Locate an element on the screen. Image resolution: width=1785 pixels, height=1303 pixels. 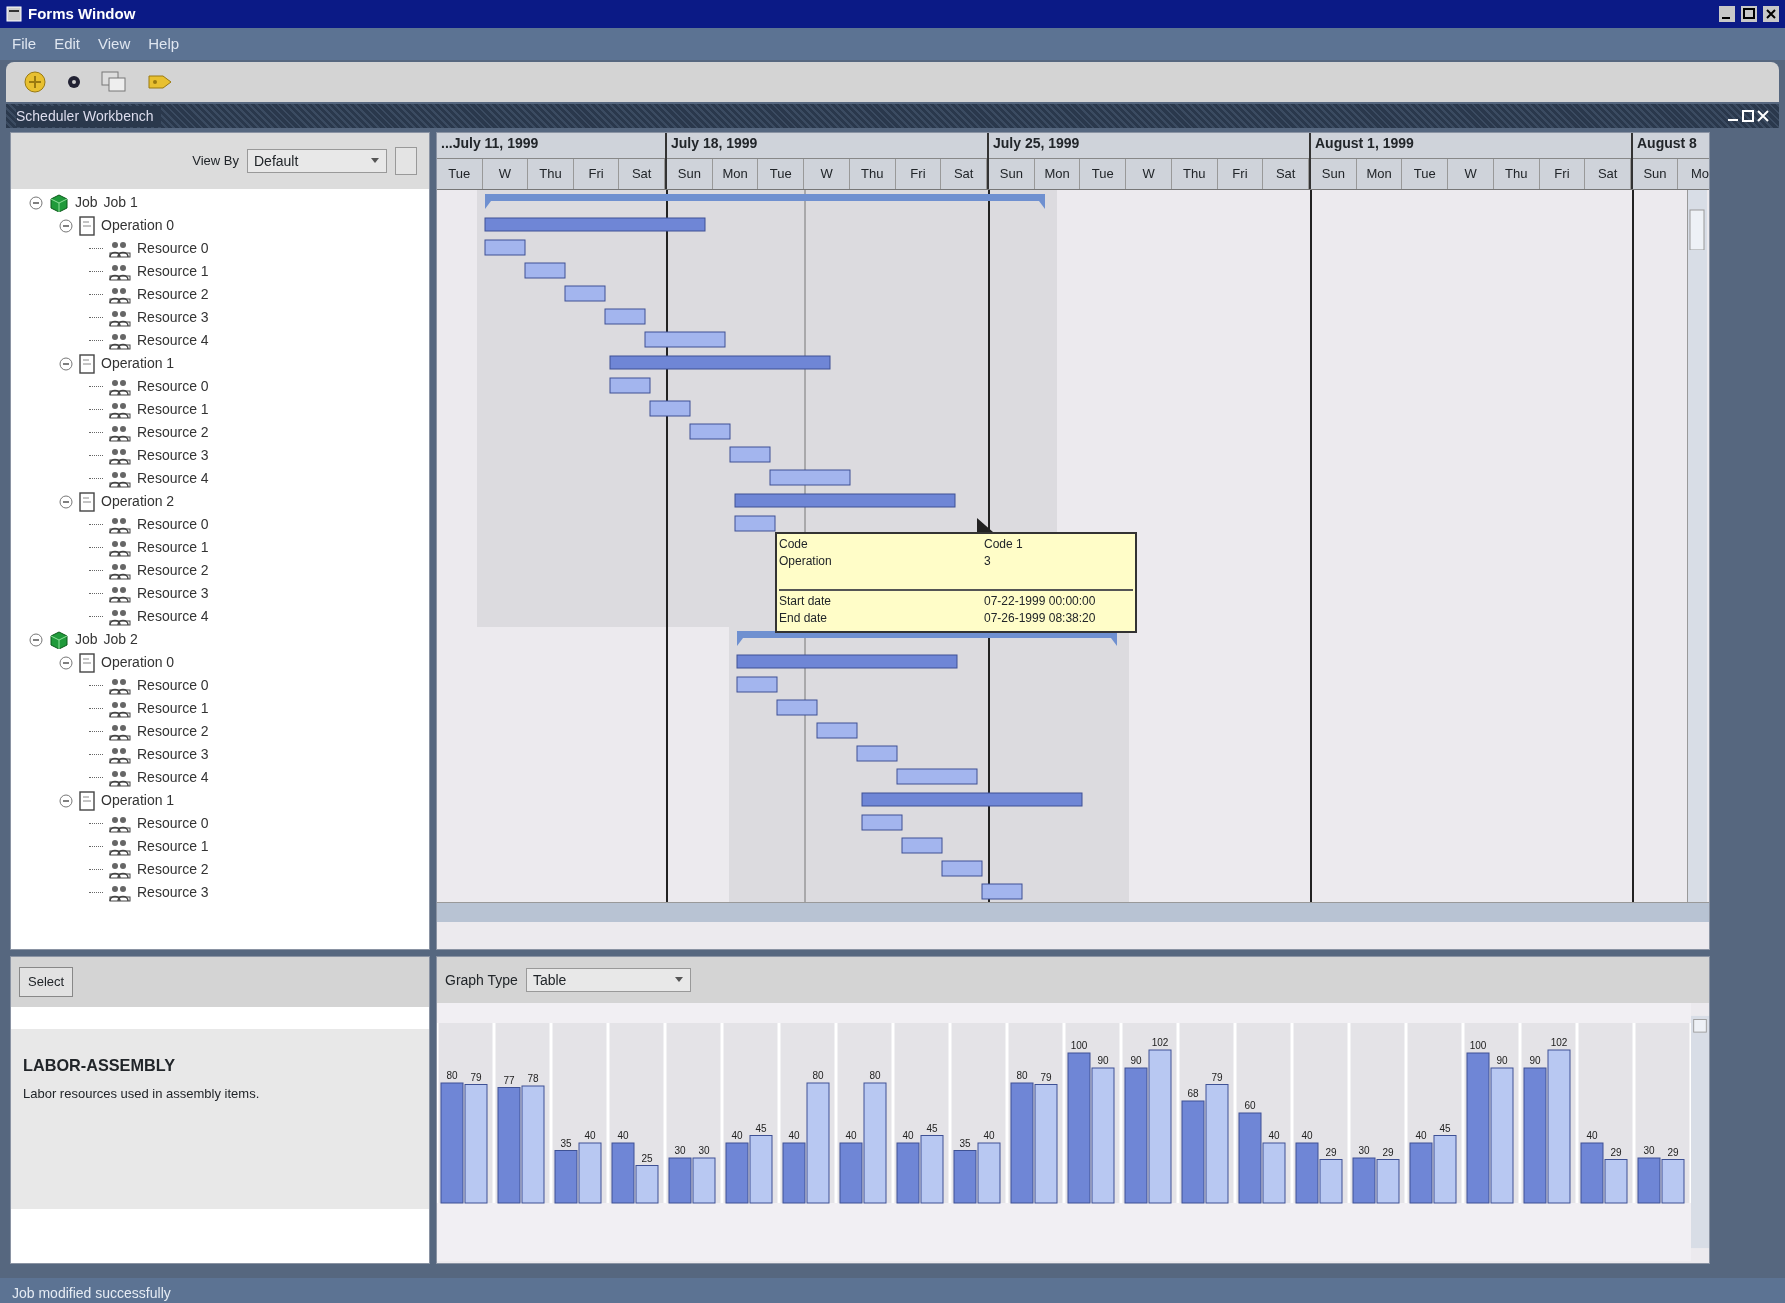
minimize-icon is located at coordinates (1727, 14).